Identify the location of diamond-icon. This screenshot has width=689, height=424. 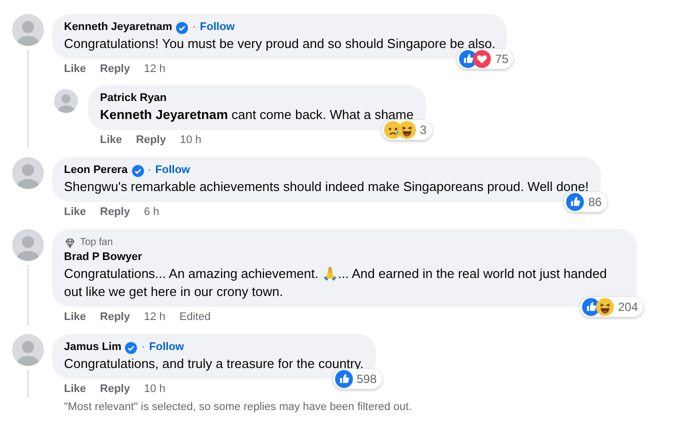
(70, 242).